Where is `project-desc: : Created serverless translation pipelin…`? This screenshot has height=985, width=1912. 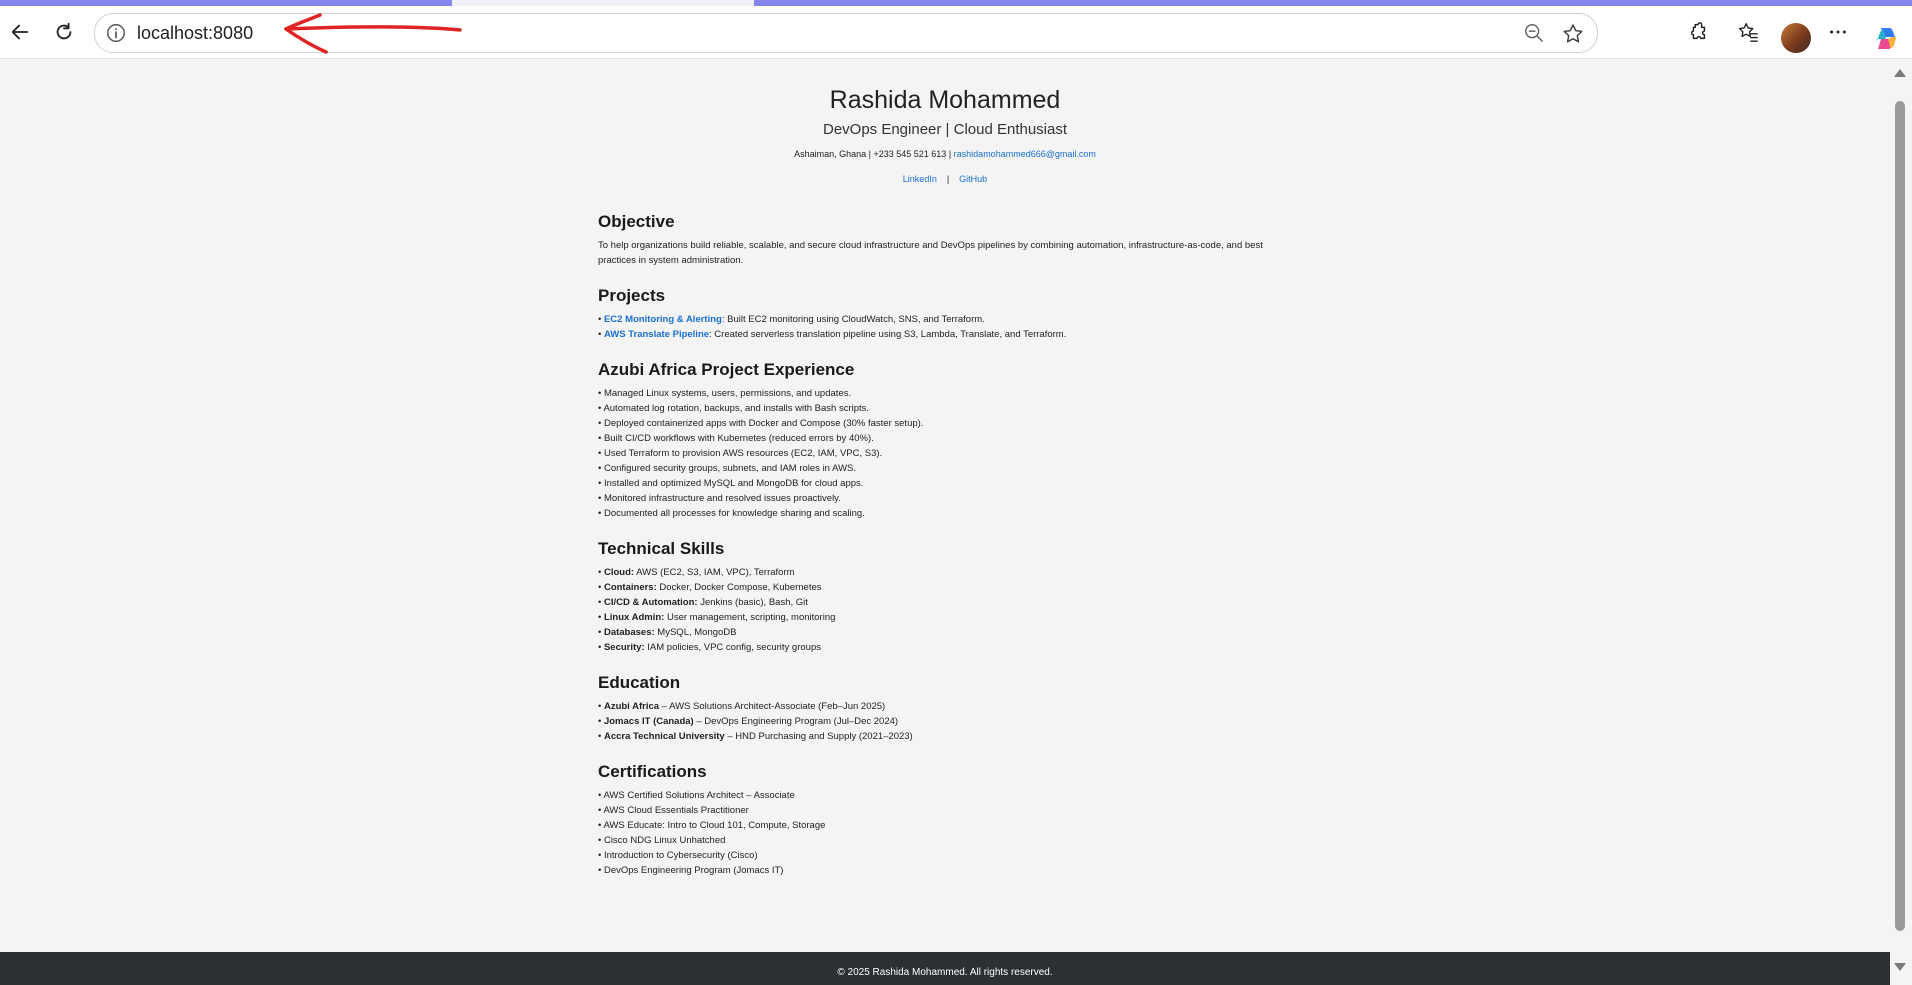
project-desc: : Created serverless translation pipelin… is located at coordinates (888, 334).